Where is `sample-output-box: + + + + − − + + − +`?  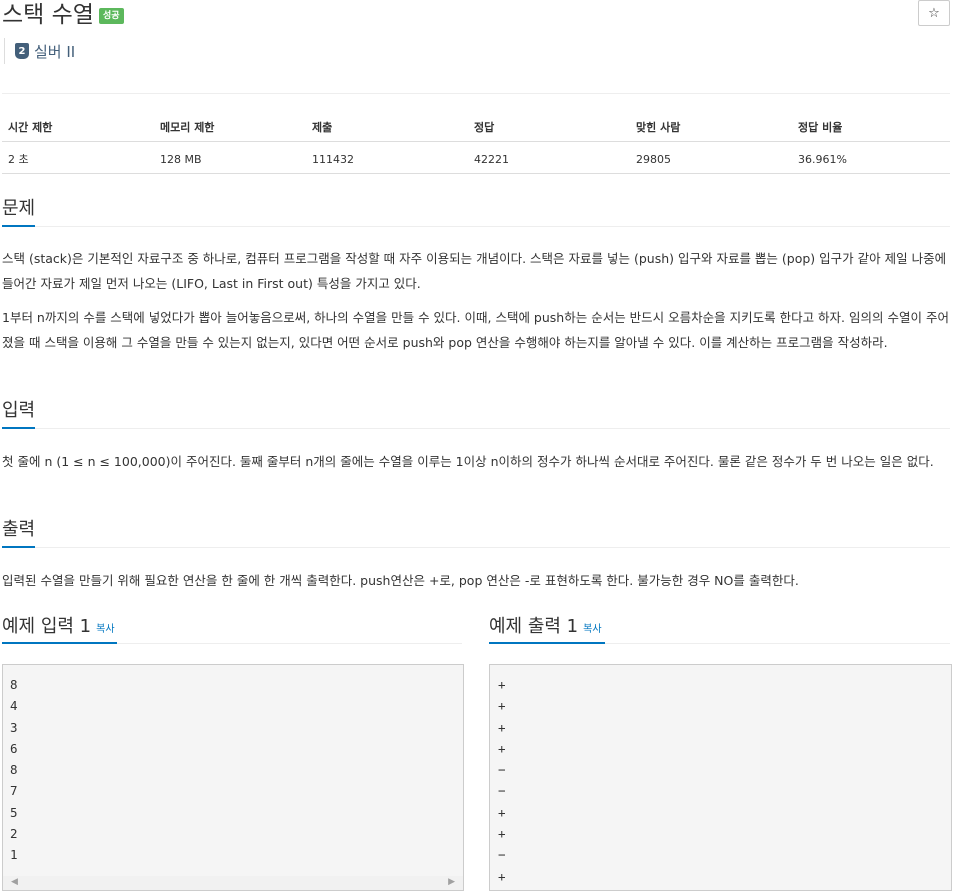 sample-output-box: + + + + − − + + − + is located at coordinates (720, 777).